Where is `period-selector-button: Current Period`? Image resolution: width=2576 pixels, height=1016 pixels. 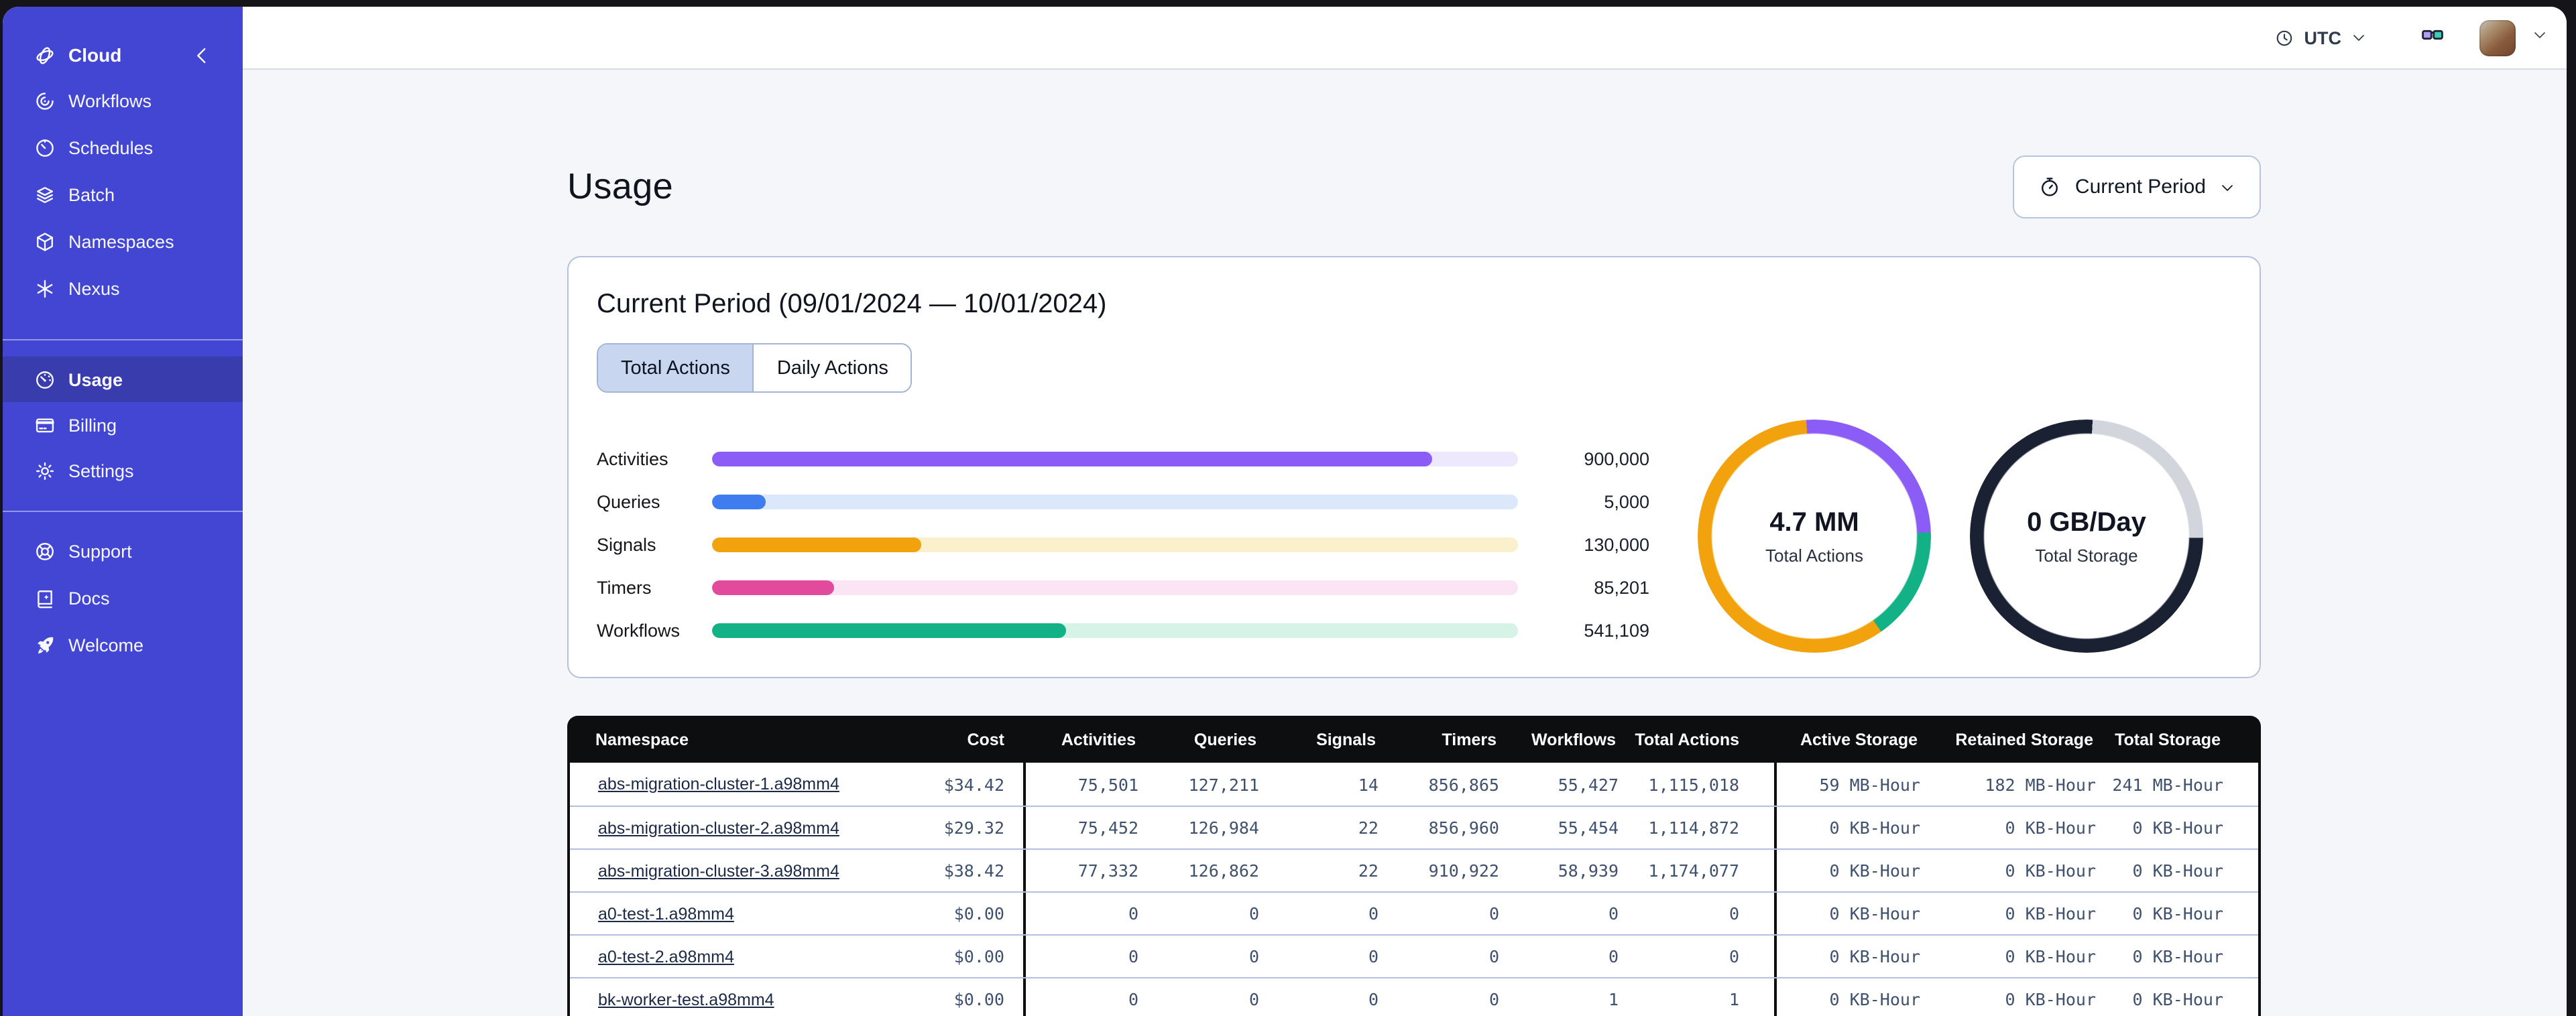 period-selector-button: Current Period is located at coordinates (2137, 186).